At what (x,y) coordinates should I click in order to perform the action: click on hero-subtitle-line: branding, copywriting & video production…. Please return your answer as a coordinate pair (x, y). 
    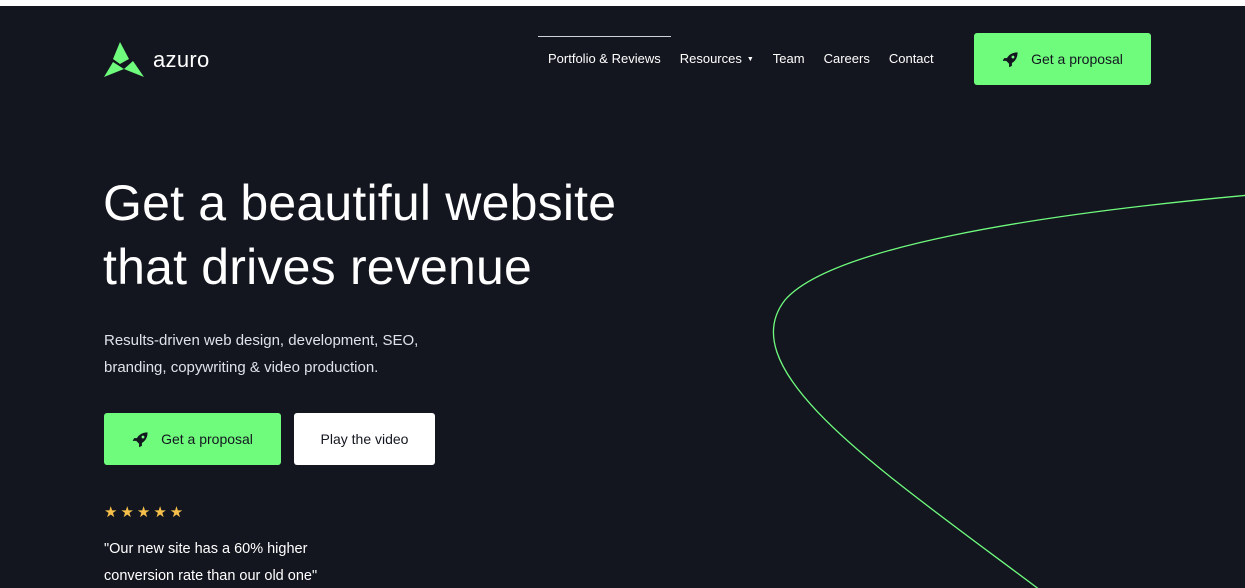
    Looking at the image, I should click on (241, 367).